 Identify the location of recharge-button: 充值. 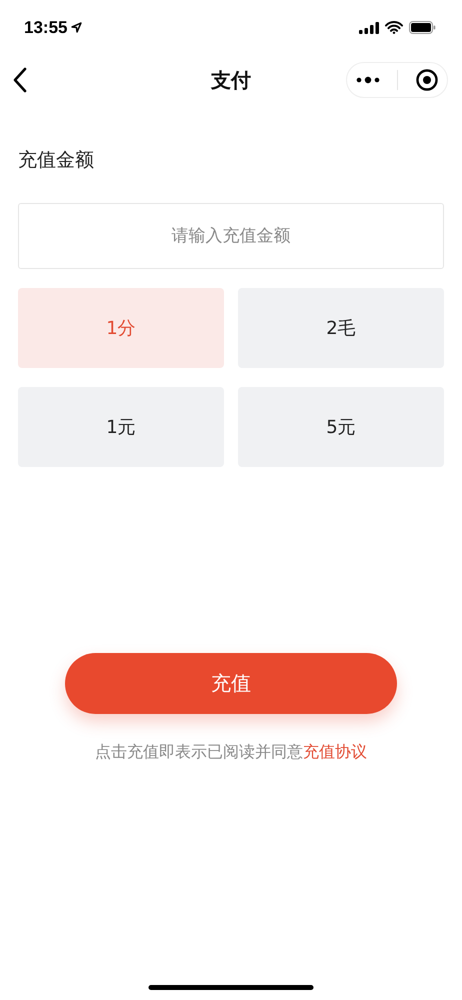
(231, 683).